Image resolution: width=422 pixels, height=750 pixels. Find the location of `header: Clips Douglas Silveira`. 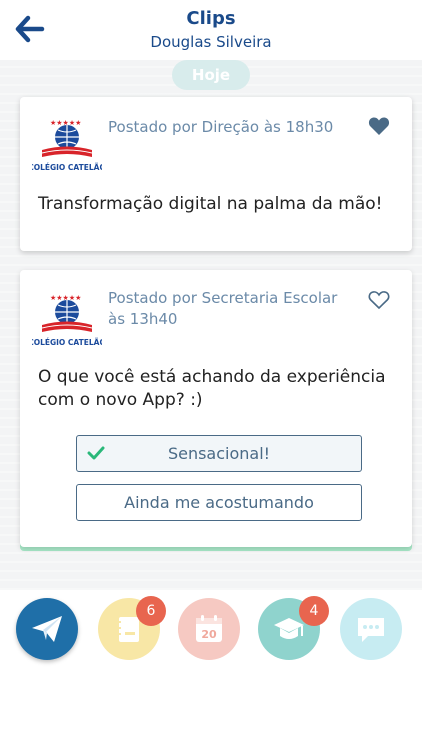

header: Clips Douglas Silveira is located at coordinates (211, 30).